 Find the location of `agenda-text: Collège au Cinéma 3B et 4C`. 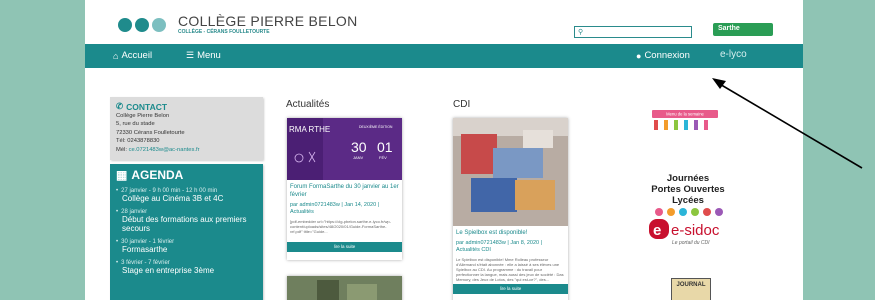

agenda-text: Collège au Cinéma 3B et 4C is located at coordinates (173, 198).